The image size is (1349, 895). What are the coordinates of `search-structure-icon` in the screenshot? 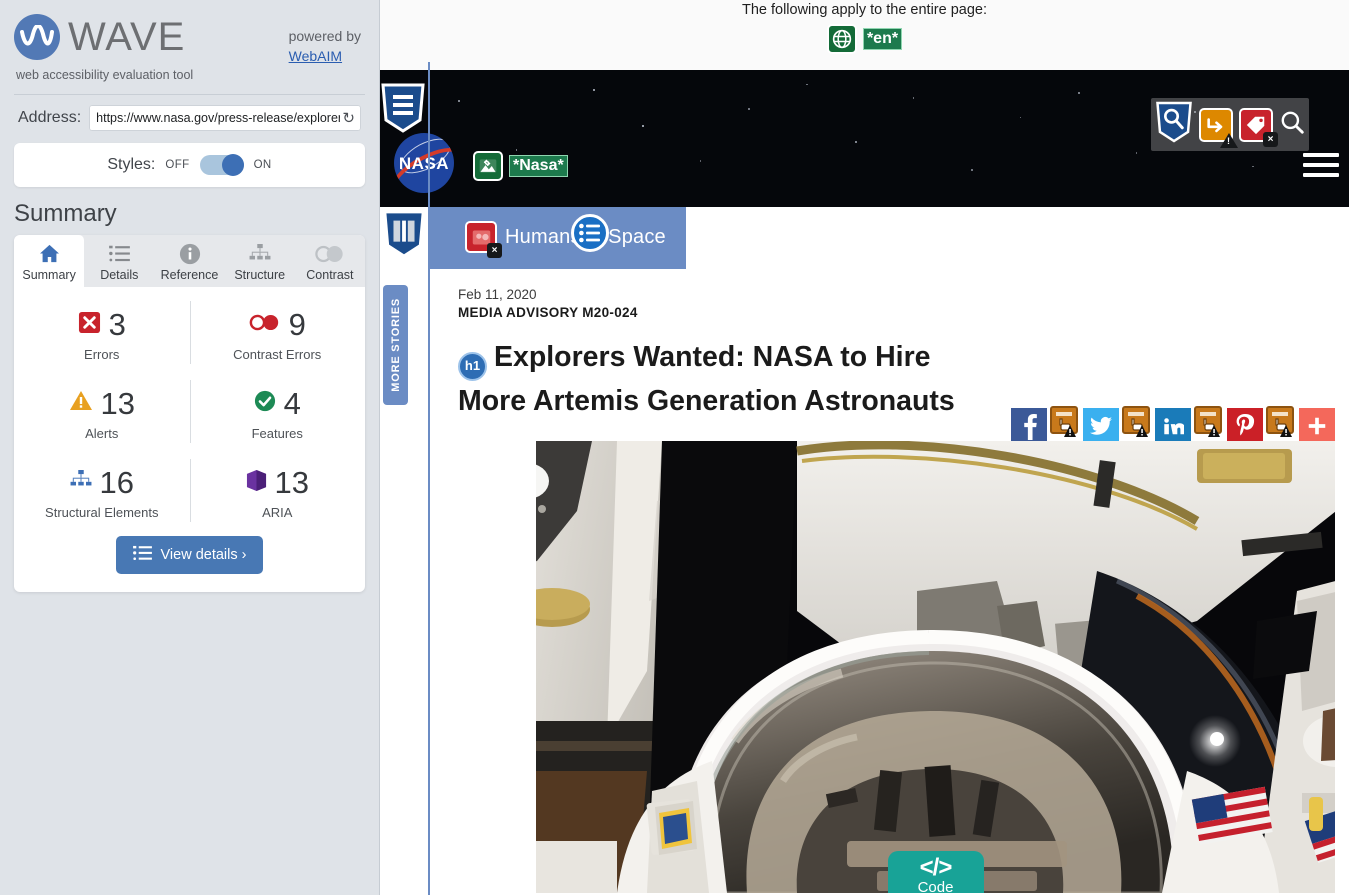 It's located at (1174, 124).